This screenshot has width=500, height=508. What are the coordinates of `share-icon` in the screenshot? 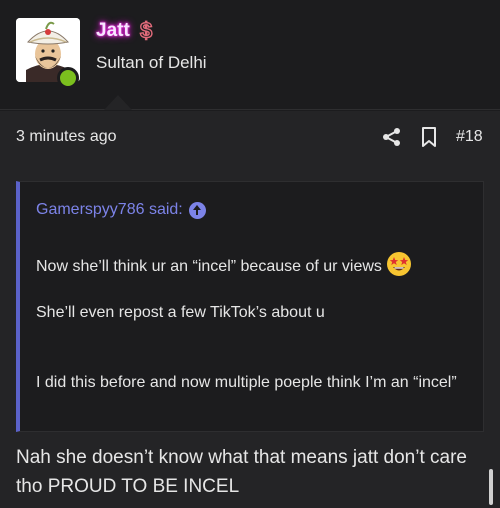 It's located at (392, 137).